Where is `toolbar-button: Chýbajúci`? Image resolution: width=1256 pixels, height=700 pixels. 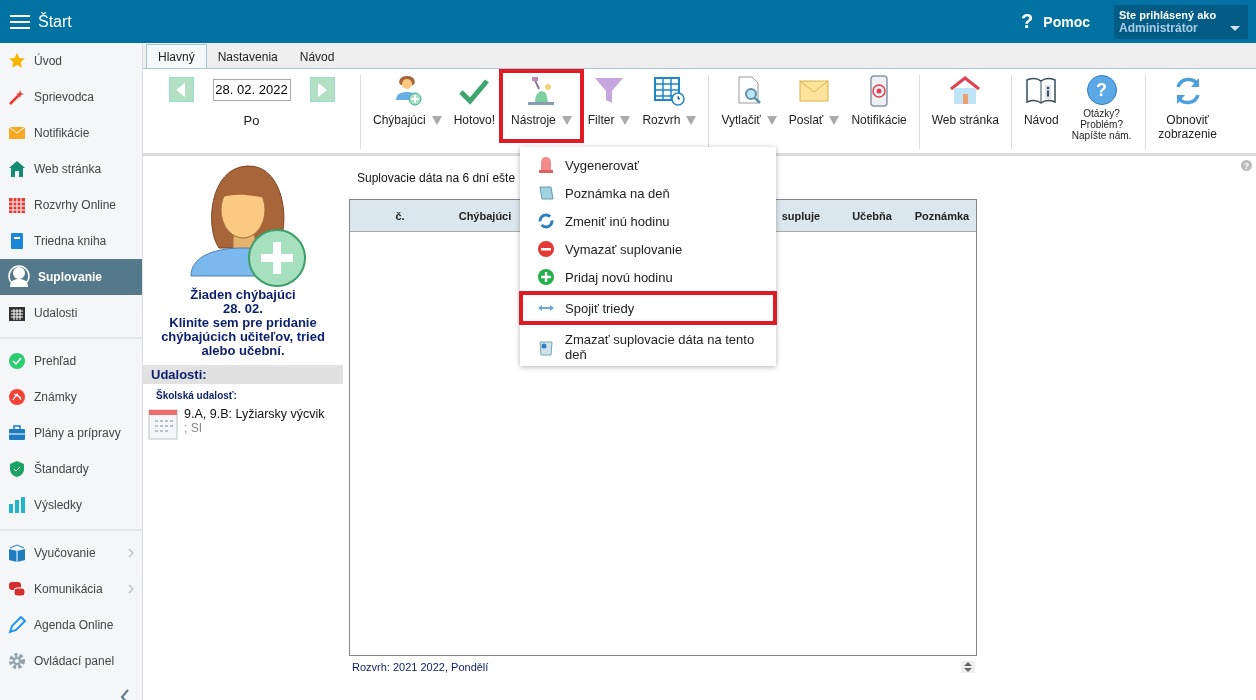 toolbar-button: Chýbajúci is located at coordinates (407, 112).